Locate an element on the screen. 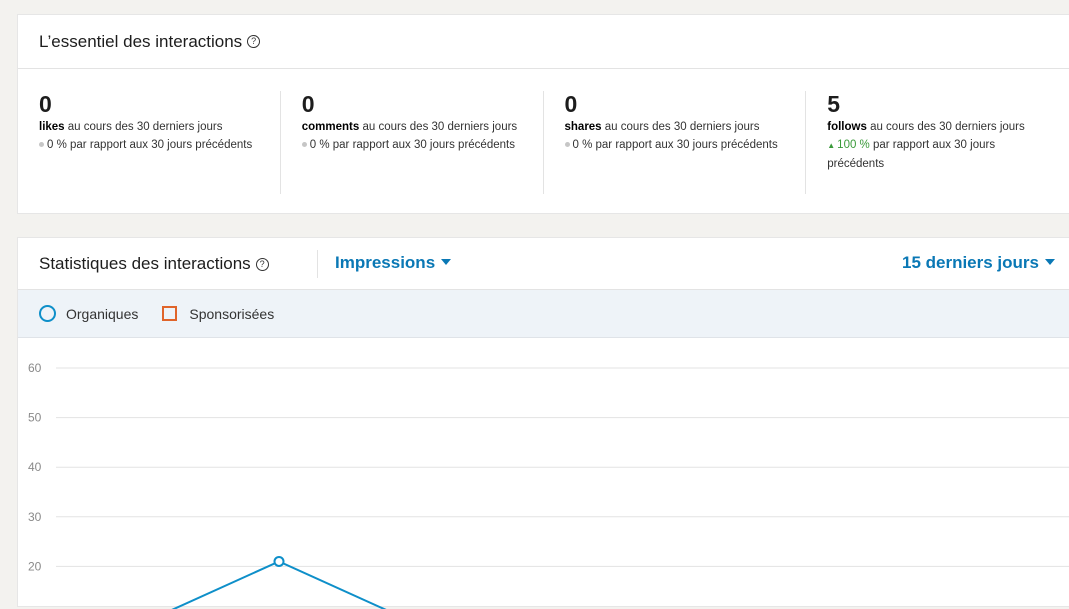 This screenshot has height=609, width=1069. metric-change-pct: 100 % is located at coordinates (853, 145).